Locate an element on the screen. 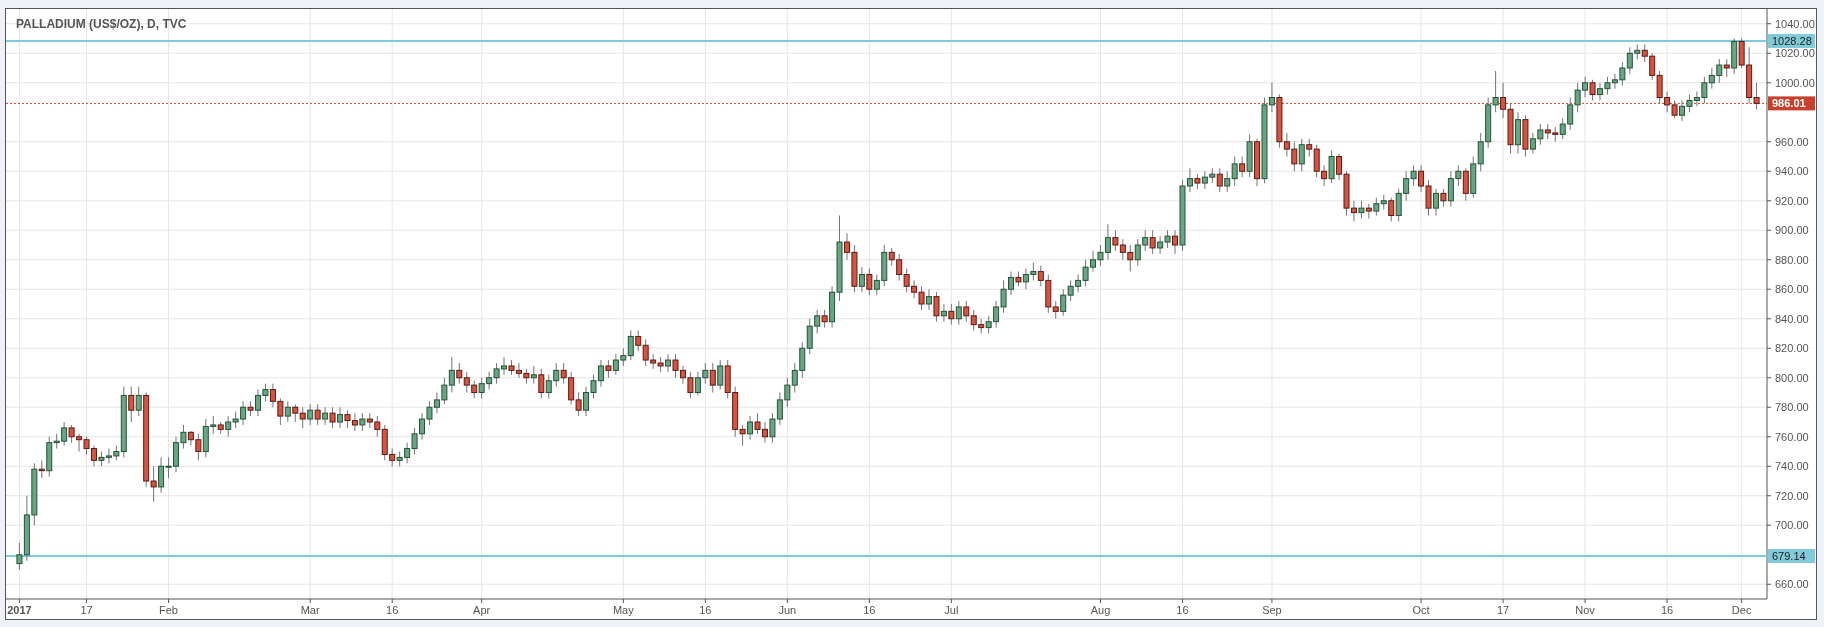 The width and height of the screenshot is (1824, 627). price-axis-label: 780.00 is located at coordinates (1792, 407).